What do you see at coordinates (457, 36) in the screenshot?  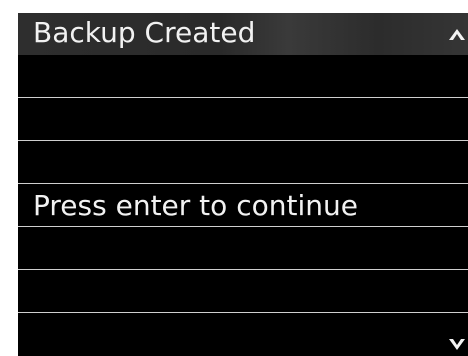 I see `chevron-up-icon` at bounding box center [457, 36].